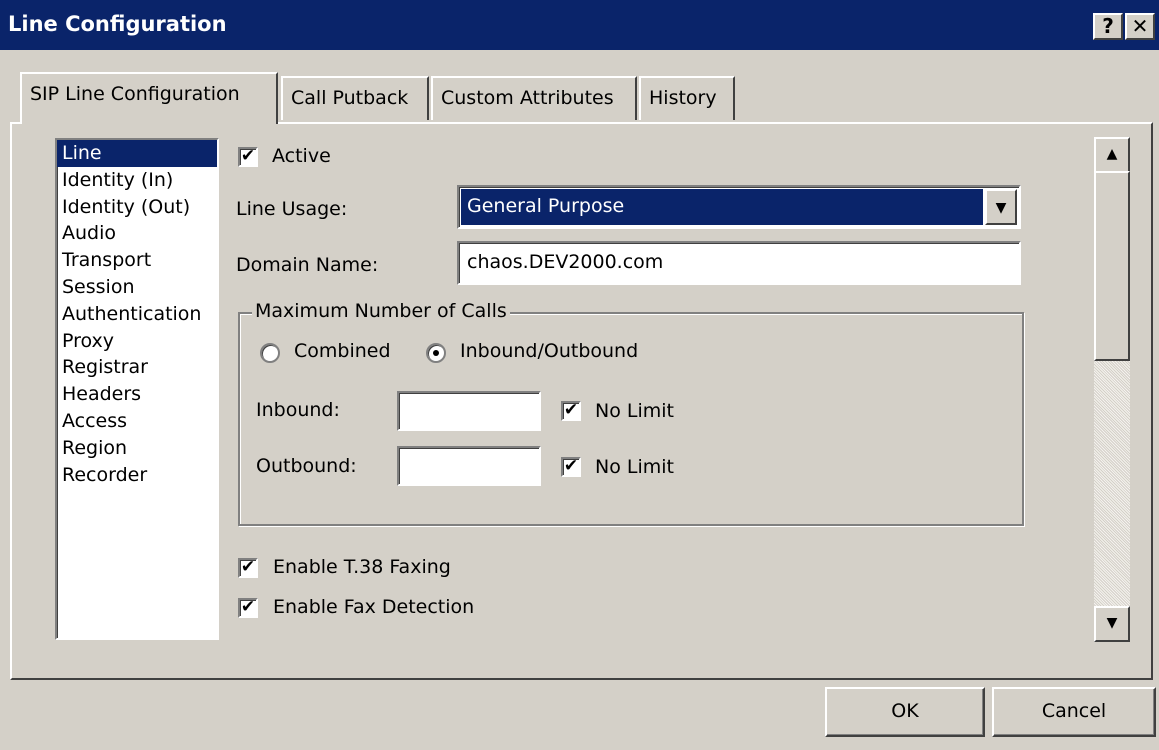  I want to click on max-calls-title: Maximum Number of Calls, so click(381, 311).